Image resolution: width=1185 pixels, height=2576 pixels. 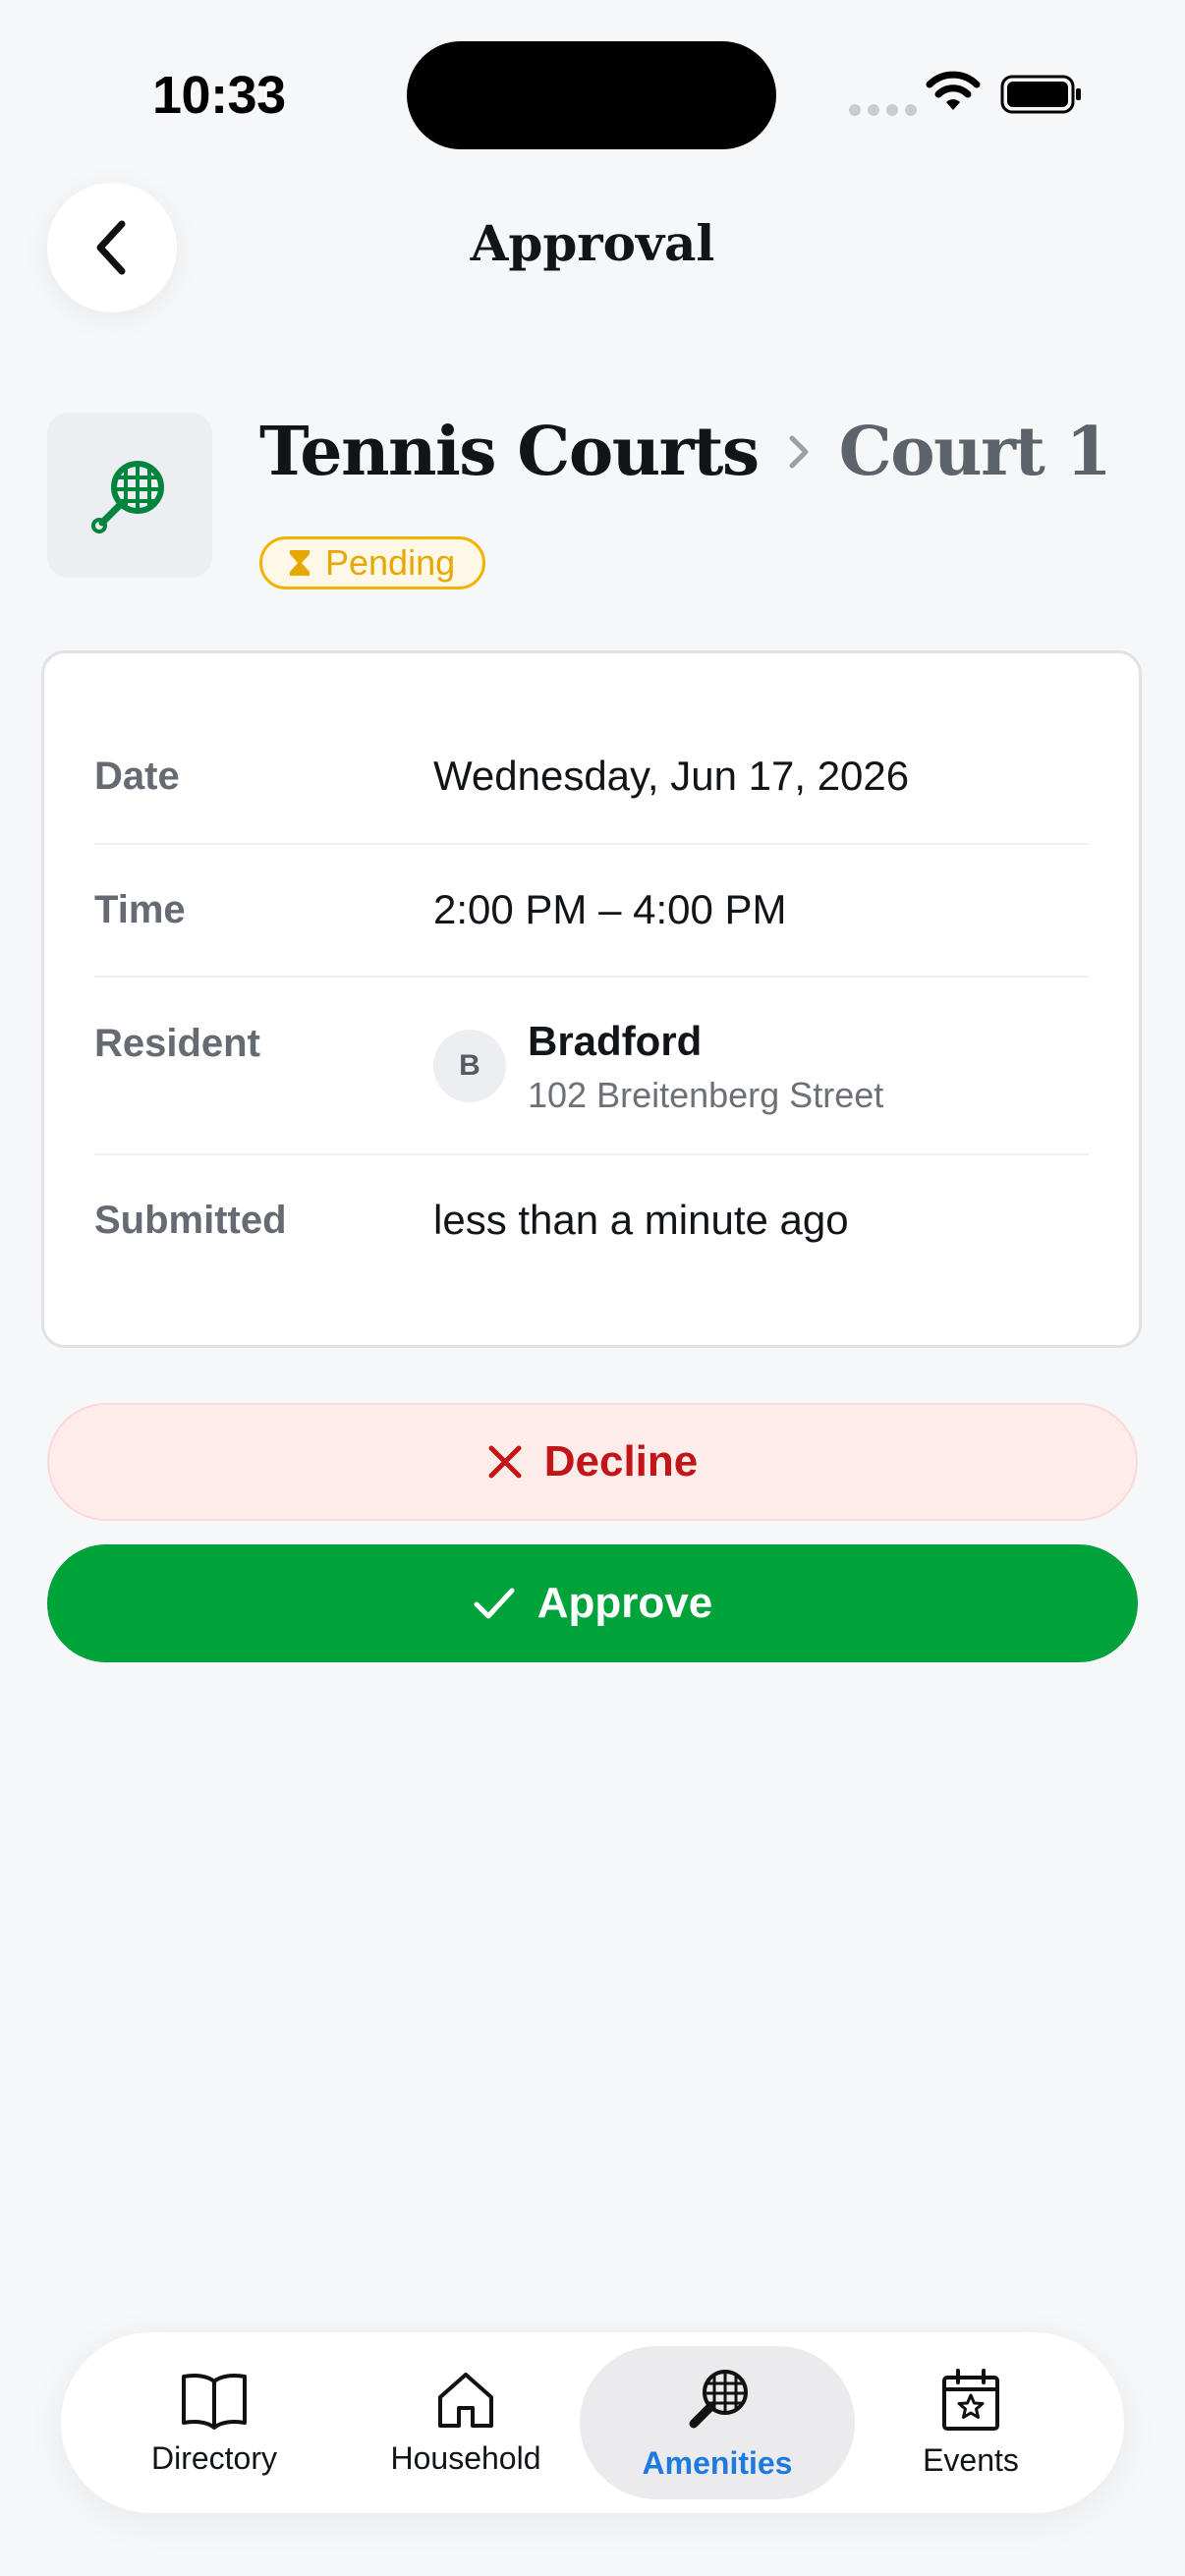 I want to click on tennis-racket-icon, so click(x=128, y=497).